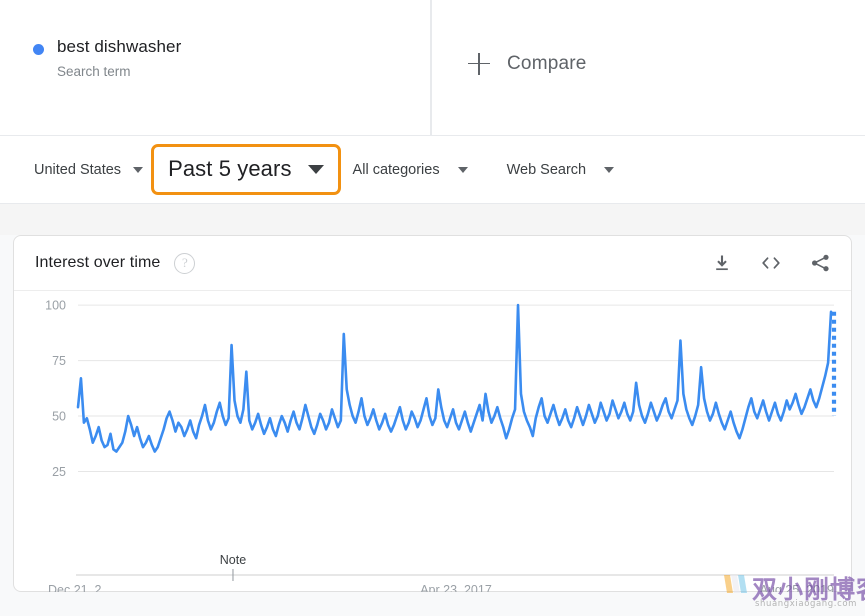 The height and width of the screenshot is (616, 865). What do you see at coordinates (98, 262) in the screenshot?
I see `chart-title: Interest over time` at bounding box center [98, 262].